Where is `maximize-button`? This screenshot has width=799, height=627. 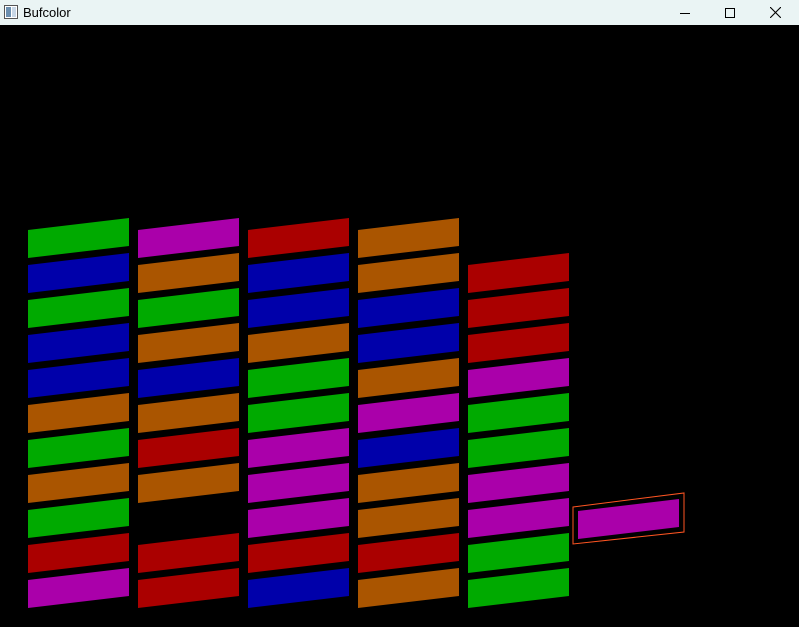
maximize-button is located at coordinates (730, 12).